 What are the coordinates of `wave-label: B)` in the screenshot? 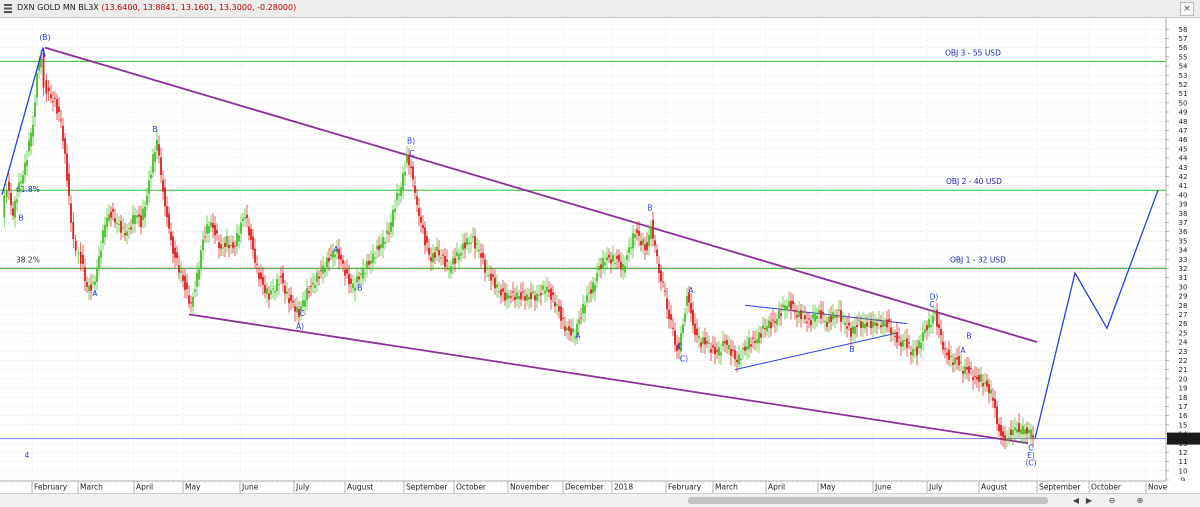 It's located at (411, 140).